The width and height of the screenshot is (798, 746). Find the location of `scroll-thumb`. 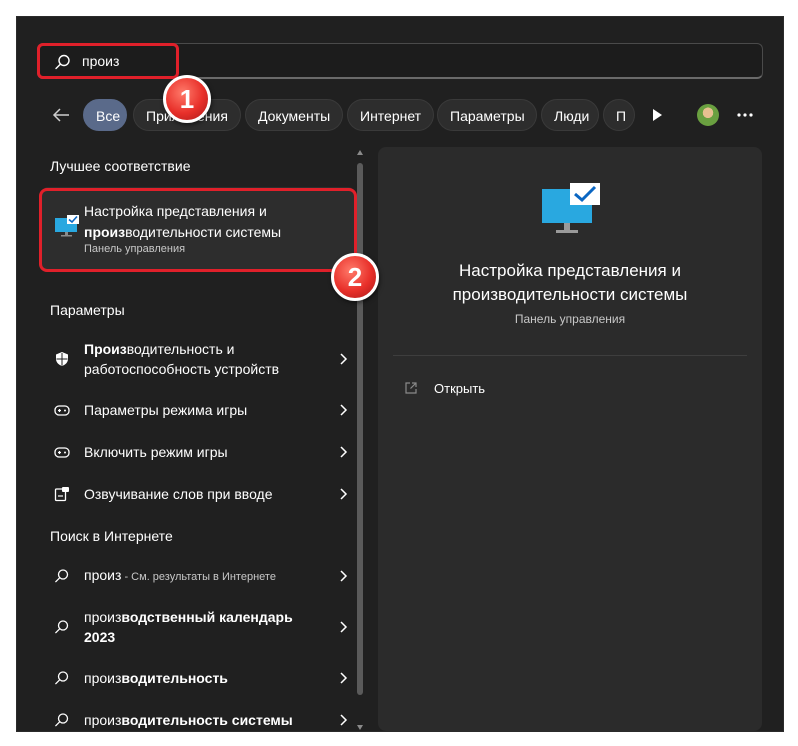

scroll-thumb is located at coordinates (360, 429).